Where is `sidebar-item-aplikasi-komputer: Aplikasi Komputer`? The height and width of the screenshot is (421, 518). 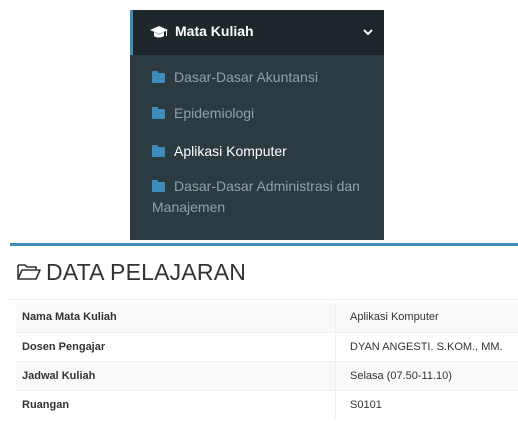 sidebar-item-aplikasi-komputer: Aplikasi Komputer is located at coordinates (266, 151).